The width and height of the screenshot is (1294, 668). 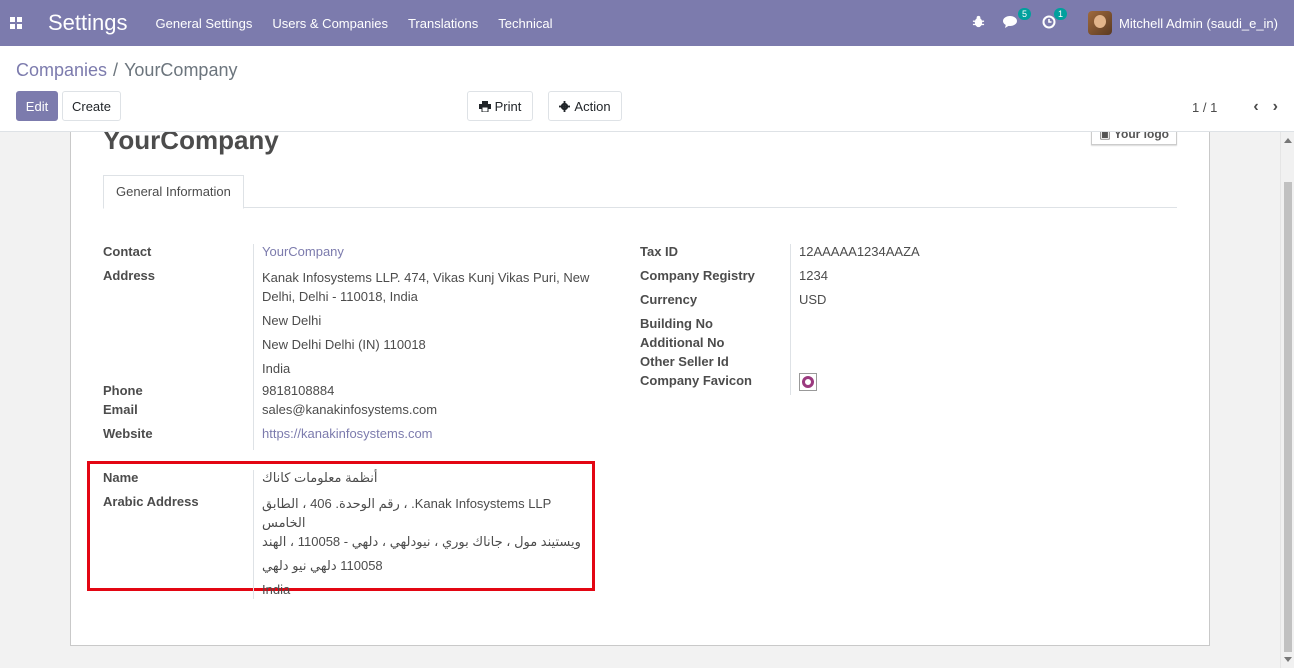 I want to click on arabic-address-country: India, so click(x=276, y=589).